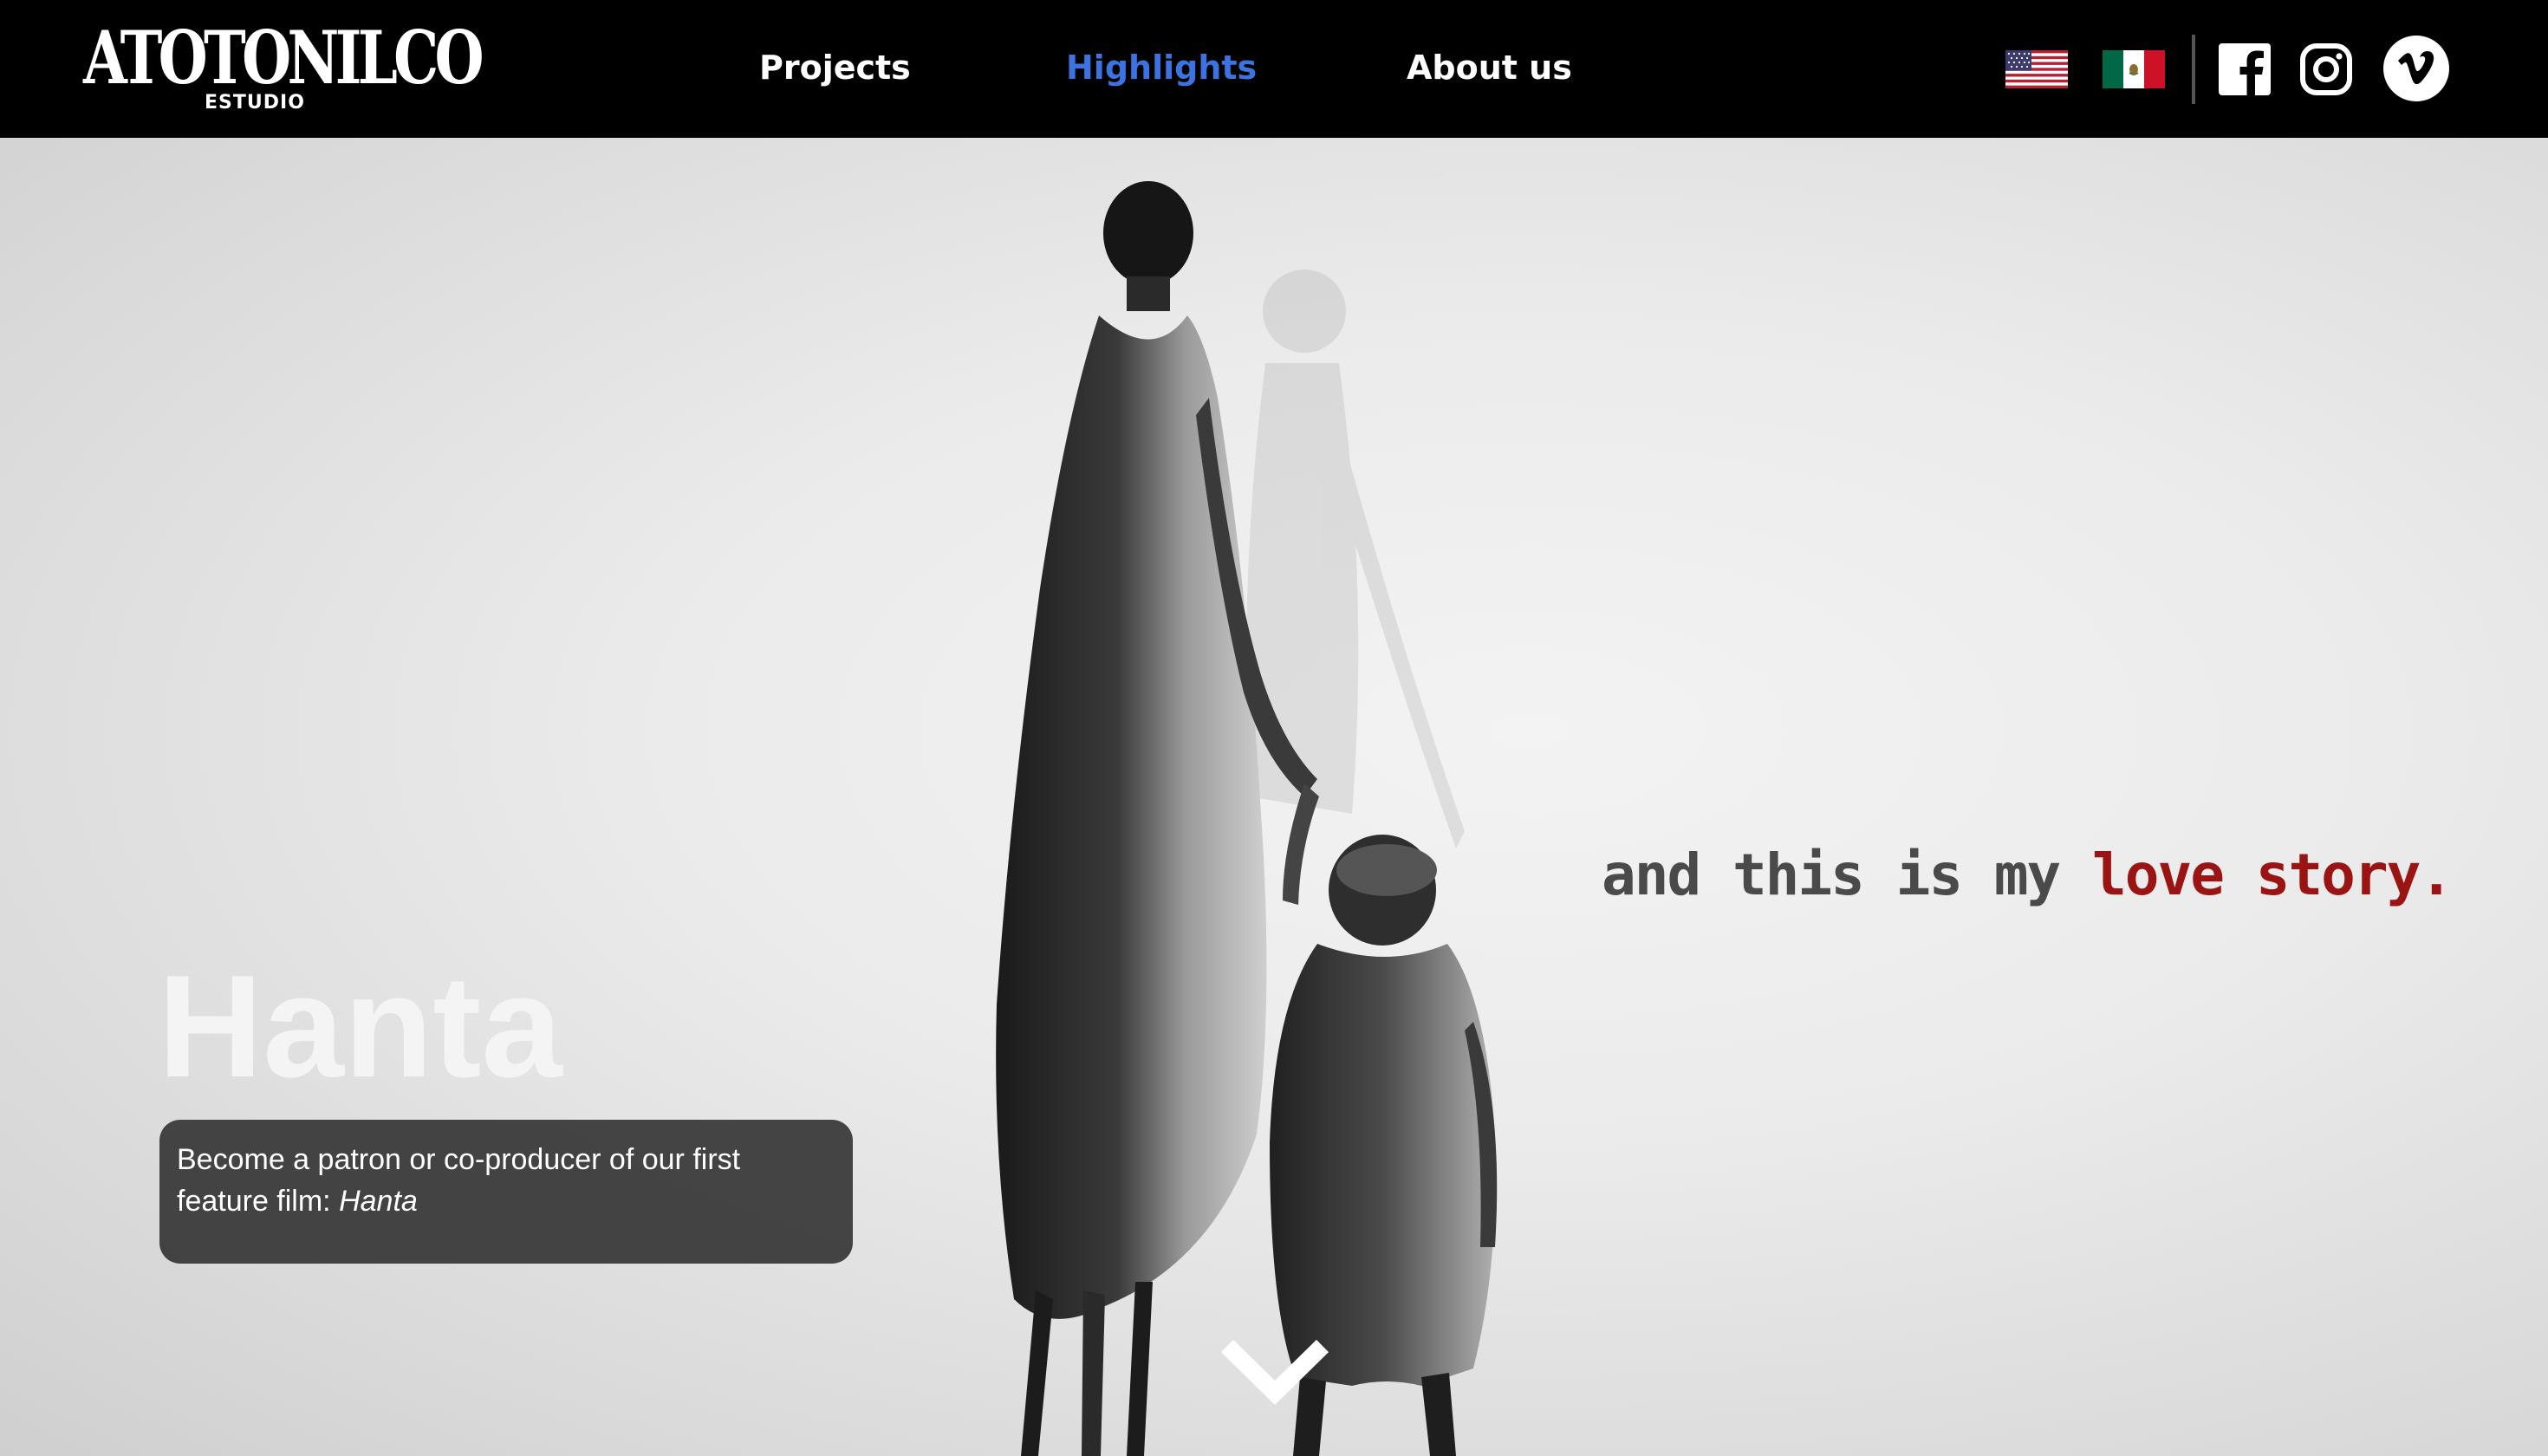  I want to click on chevron-down-icon, so click(1275, 1373).